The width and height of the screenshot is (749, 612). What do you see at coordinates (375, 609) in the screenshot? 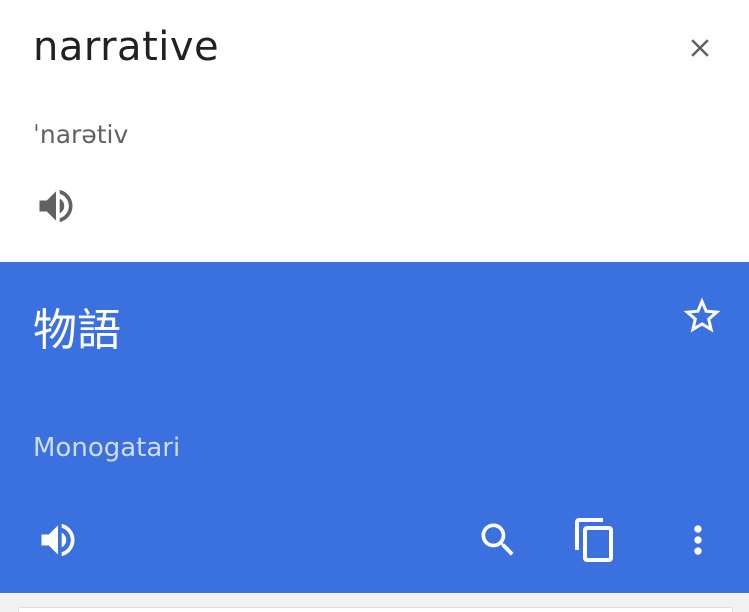
I see `next-card-top` at bounding box center [375, 609].